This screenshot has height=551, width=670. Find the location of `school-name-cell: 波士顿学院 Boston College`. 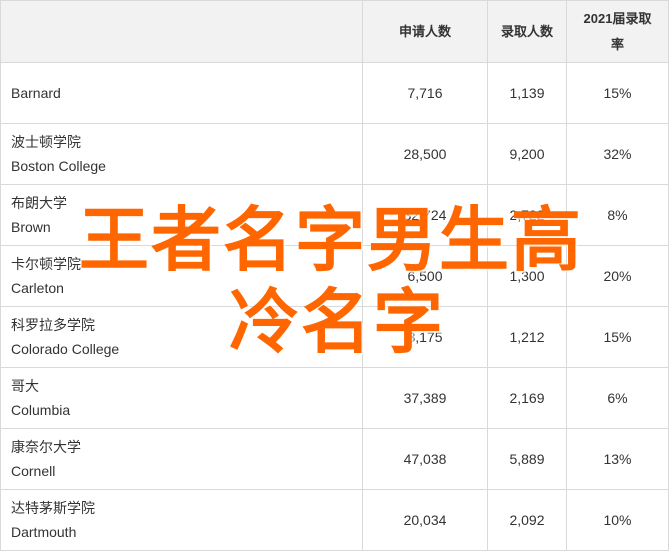

school-name-cell: 波士顿学院 Boston College is located at coordinates (181, 154).